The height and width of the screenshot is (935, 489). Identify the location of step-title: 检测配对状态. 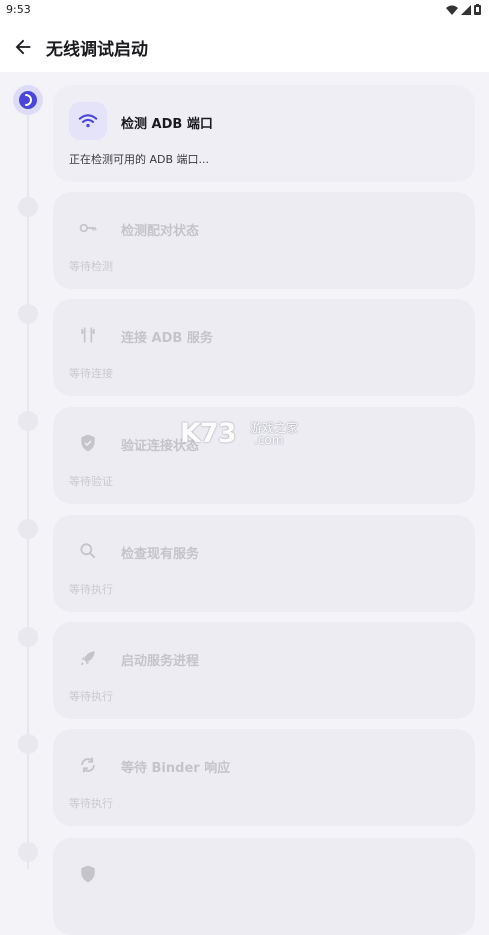
(160, 231).